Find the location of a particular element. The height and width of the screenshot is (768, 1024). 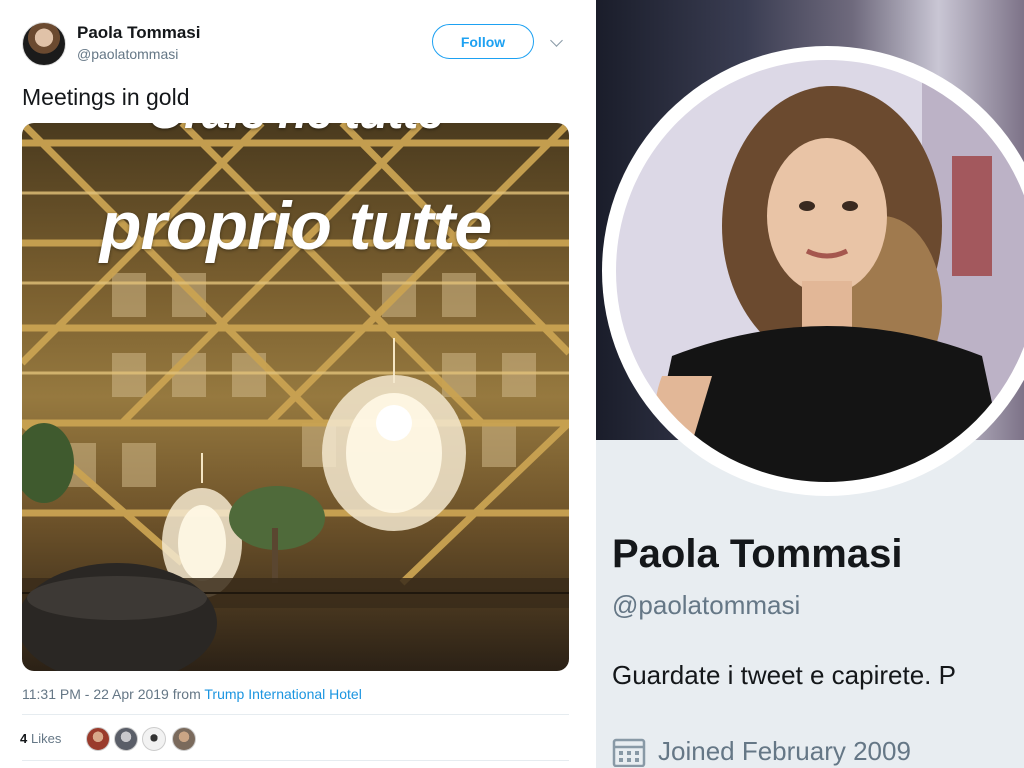

tweet-timestamp: 11:31 PM - 22 Apr 2019 is located at coordinates (95, 694).